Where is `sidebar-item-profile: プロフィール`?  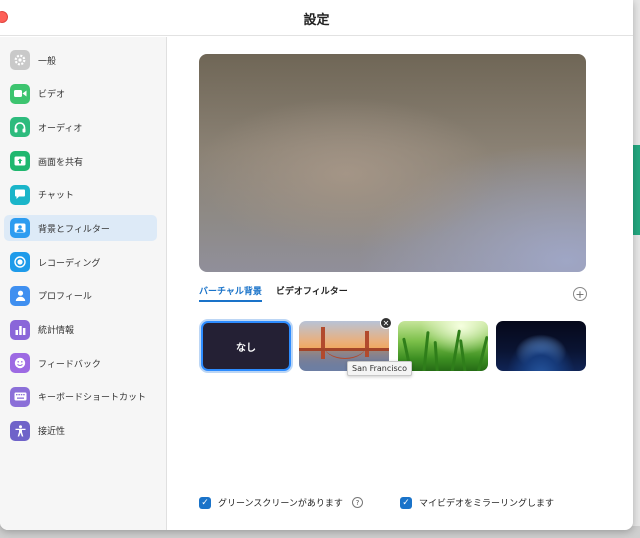 sidebar-item-profile: プロフィール is located at coordinates (80, 296).